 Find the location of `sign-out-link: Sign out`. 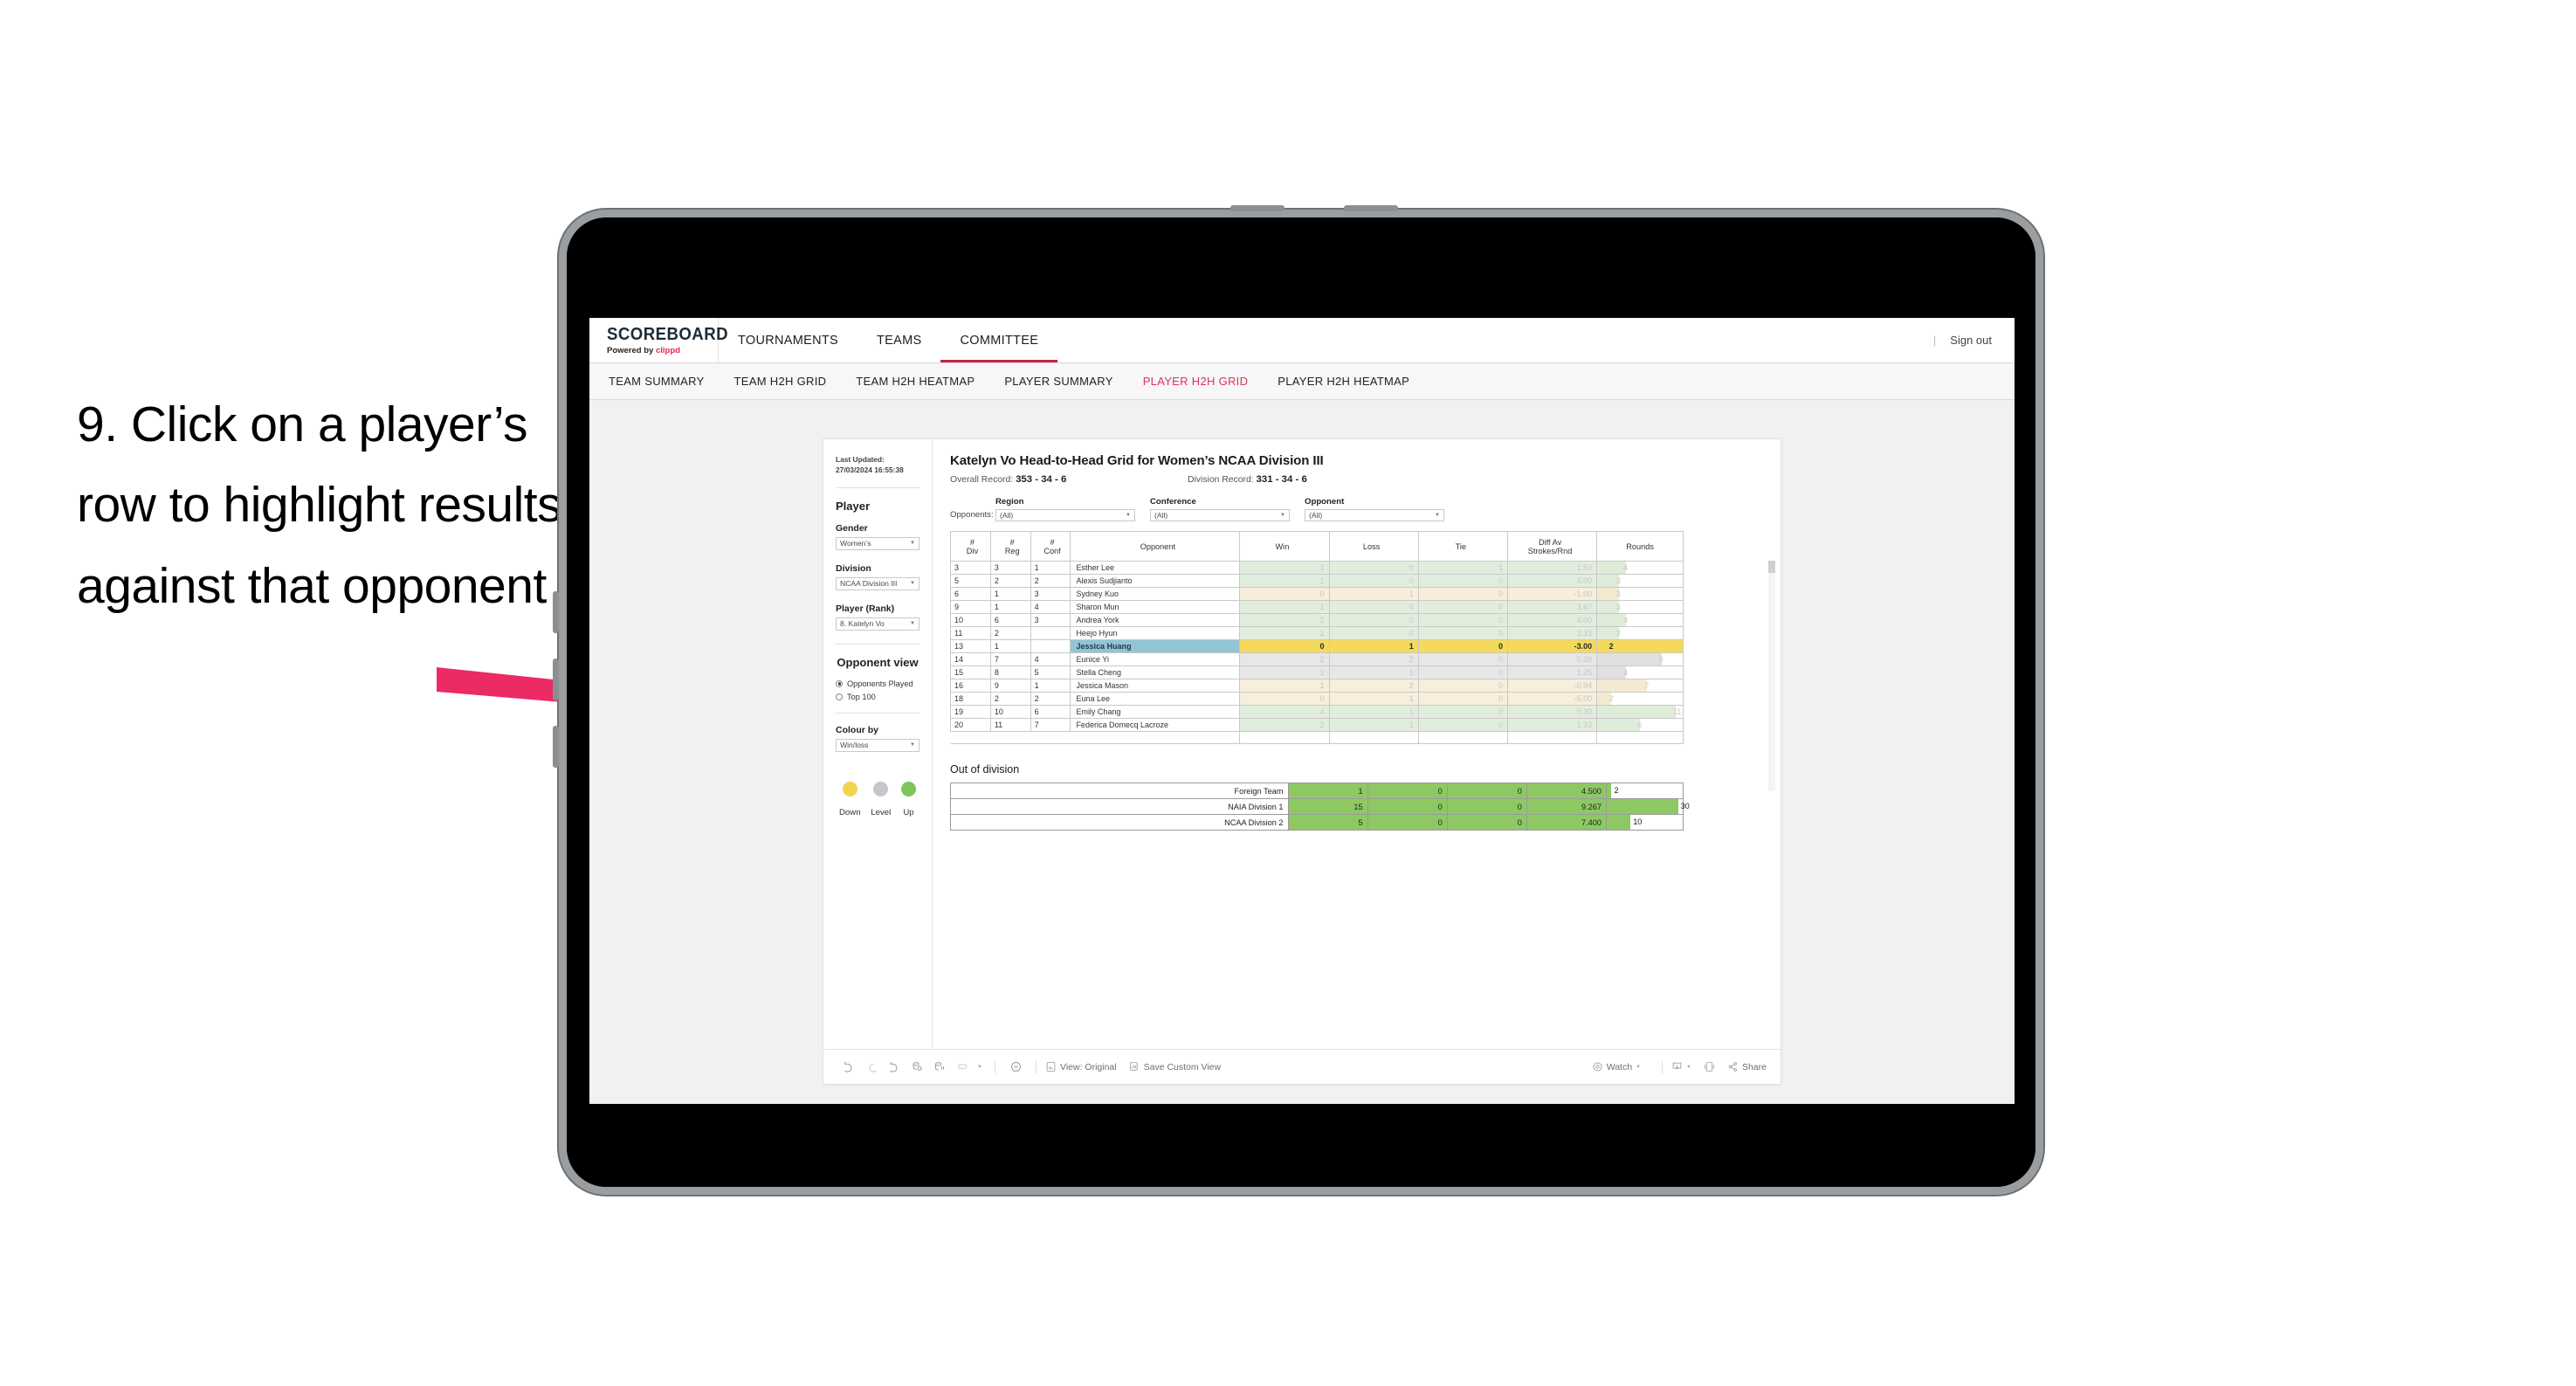

sign-out-link: Sign out is located at coordinates (1971, 340).